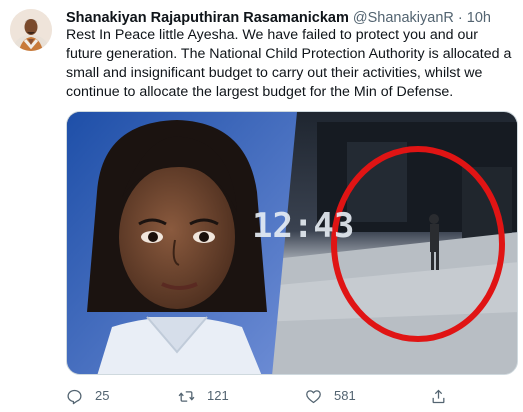 The height and width of the screenshot is (412, 523). I want to click on reply-icon, so click(74, 396).